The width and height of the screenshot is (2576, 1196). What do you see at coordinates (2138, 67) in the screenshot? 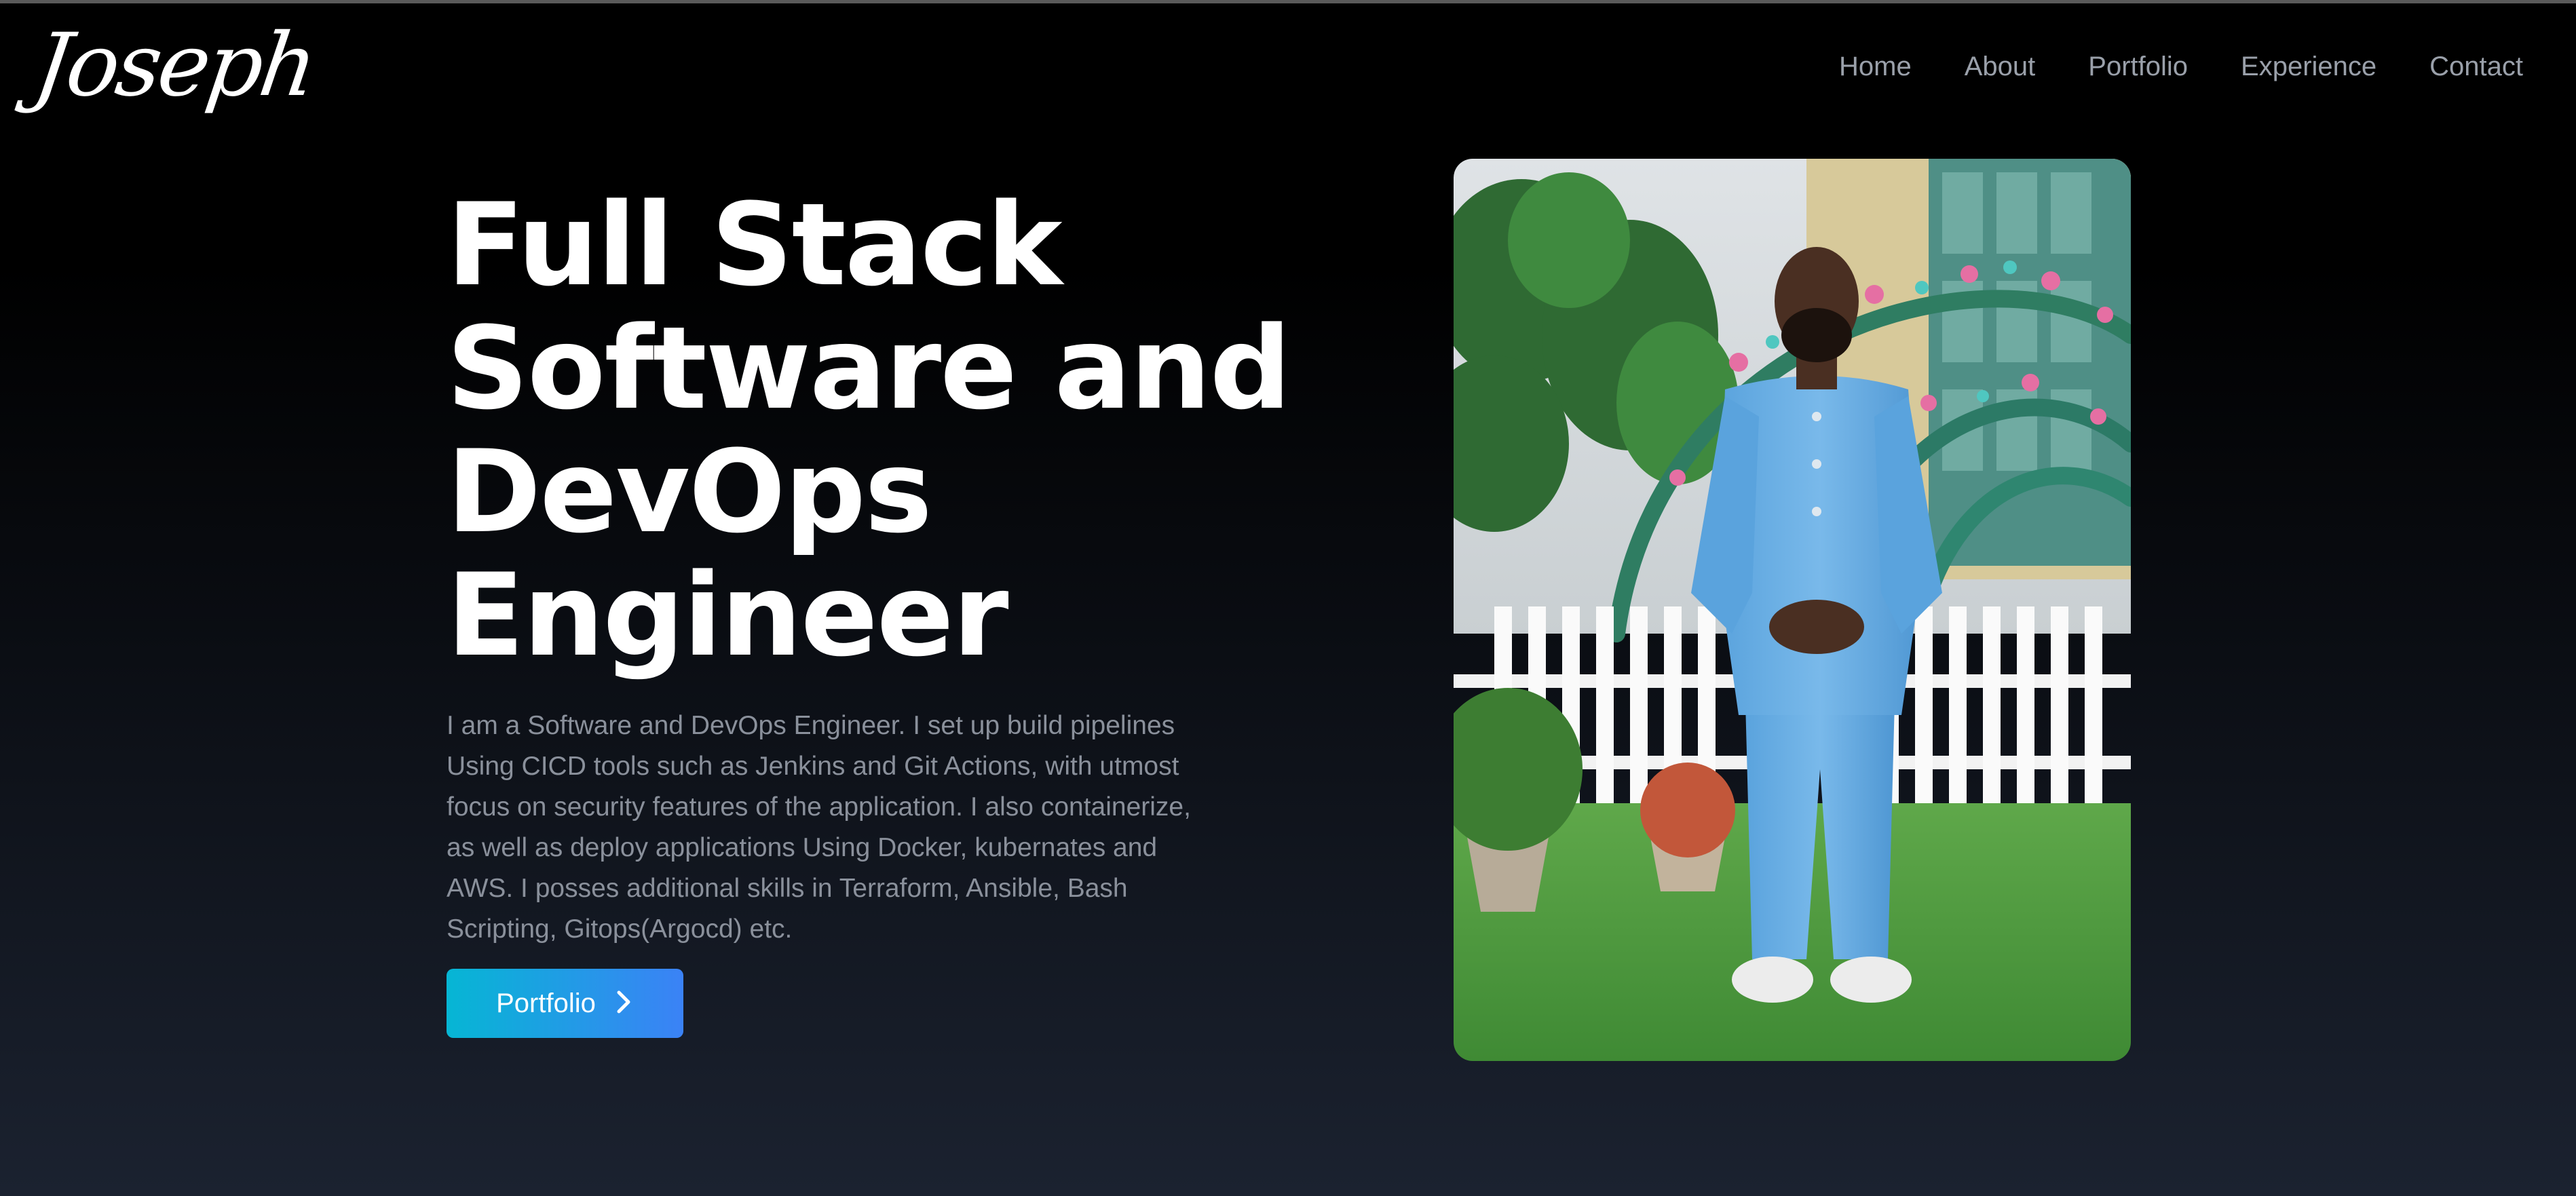
I see `nav-portfolio: Portfolio` at bounding box center [2138, 67].